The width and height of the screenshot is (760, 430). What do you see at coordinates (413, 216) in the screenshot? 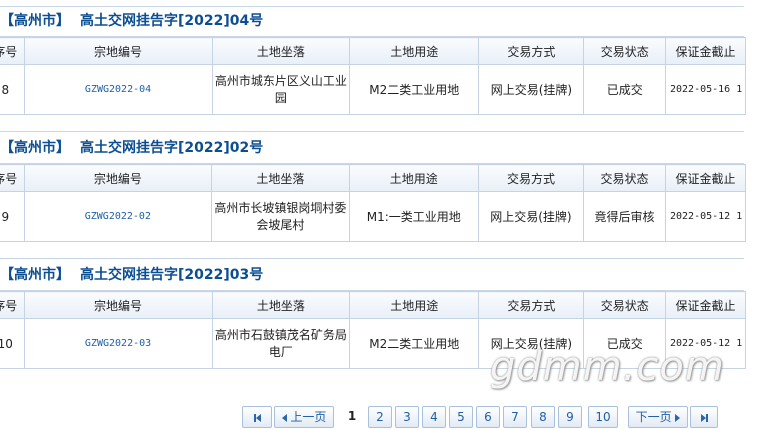
I see `cell-use: M1:一类工业用地` at bounding box center [413, 216].